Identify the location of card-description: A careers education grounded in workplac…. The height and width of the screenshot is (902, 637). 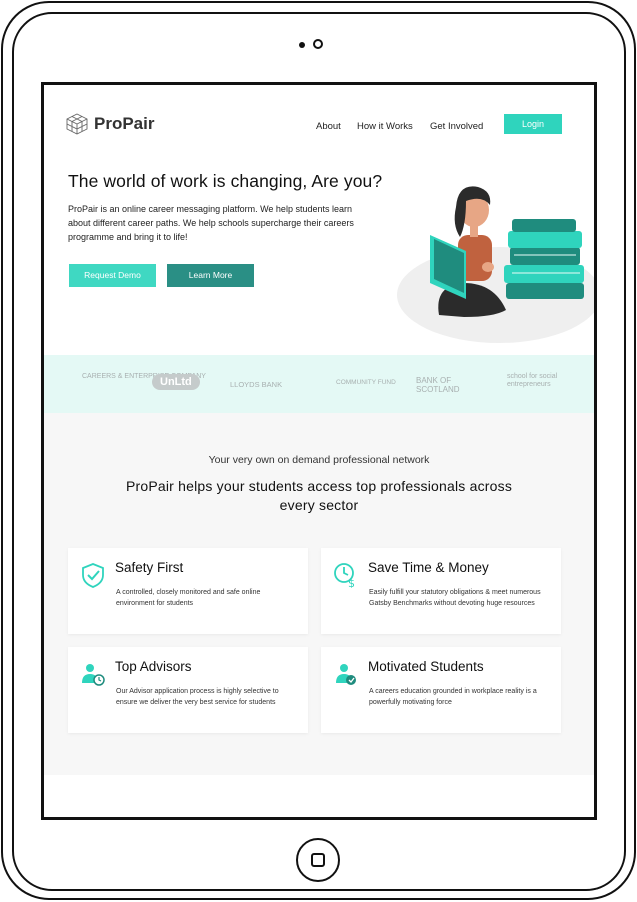
(453, 697).